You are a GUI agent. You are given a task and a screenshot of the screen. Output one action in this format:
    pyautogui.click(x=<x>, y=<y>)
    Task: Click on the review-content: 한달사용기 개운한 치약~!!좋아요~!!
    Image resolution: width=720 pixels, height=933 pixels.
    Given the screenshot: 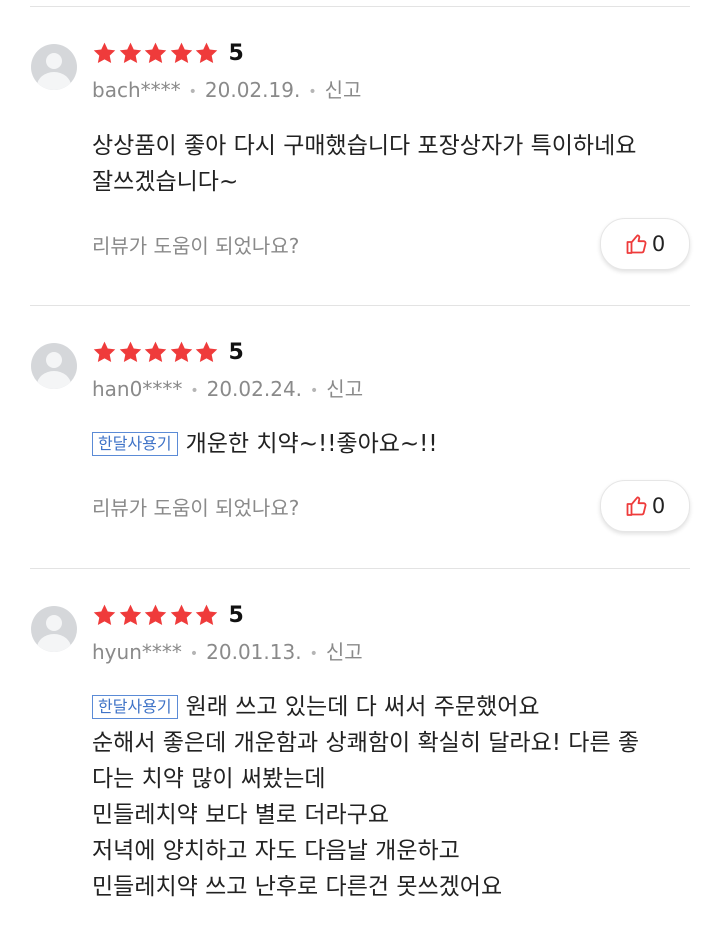 What is the action you would take?
    pyautogui.click(x=265, y=444)
    